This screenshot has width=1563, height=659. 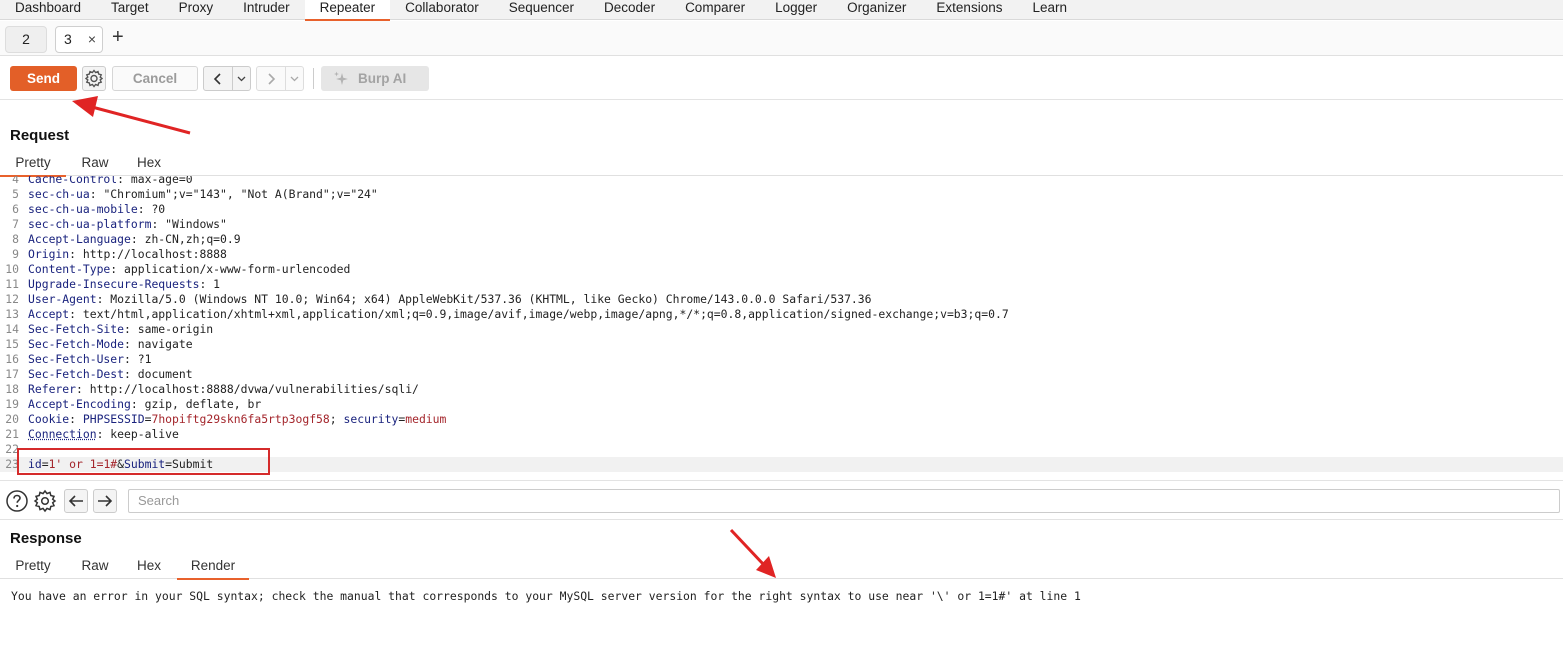 I want to click on header-name: sec-ch-ua-mobile, so click(x=83, y=209).